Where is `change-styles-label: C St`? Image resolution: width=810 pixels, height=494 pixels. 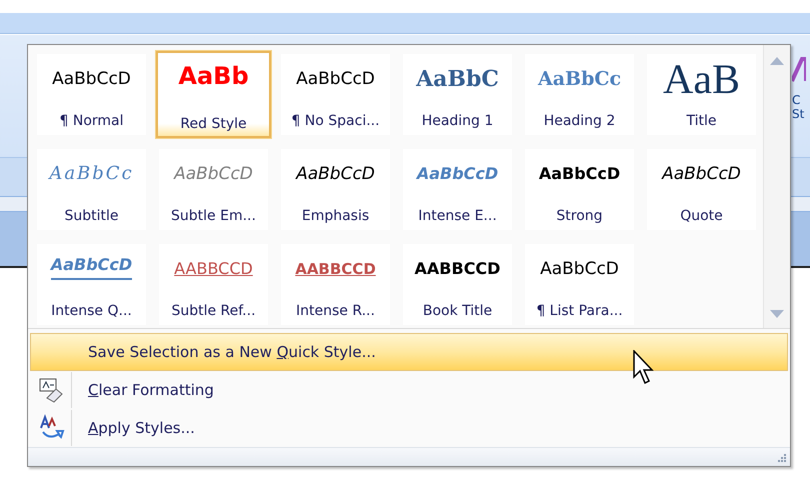
change-styles-label: C St is located at coordinates (798, 107).